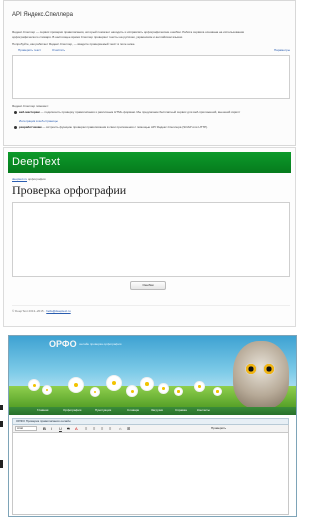 The image size is (320, 517). What do you see at coordinates (51, 428) in the screenshot?
I see `italic-button: I` at bounding box center [51, 428].